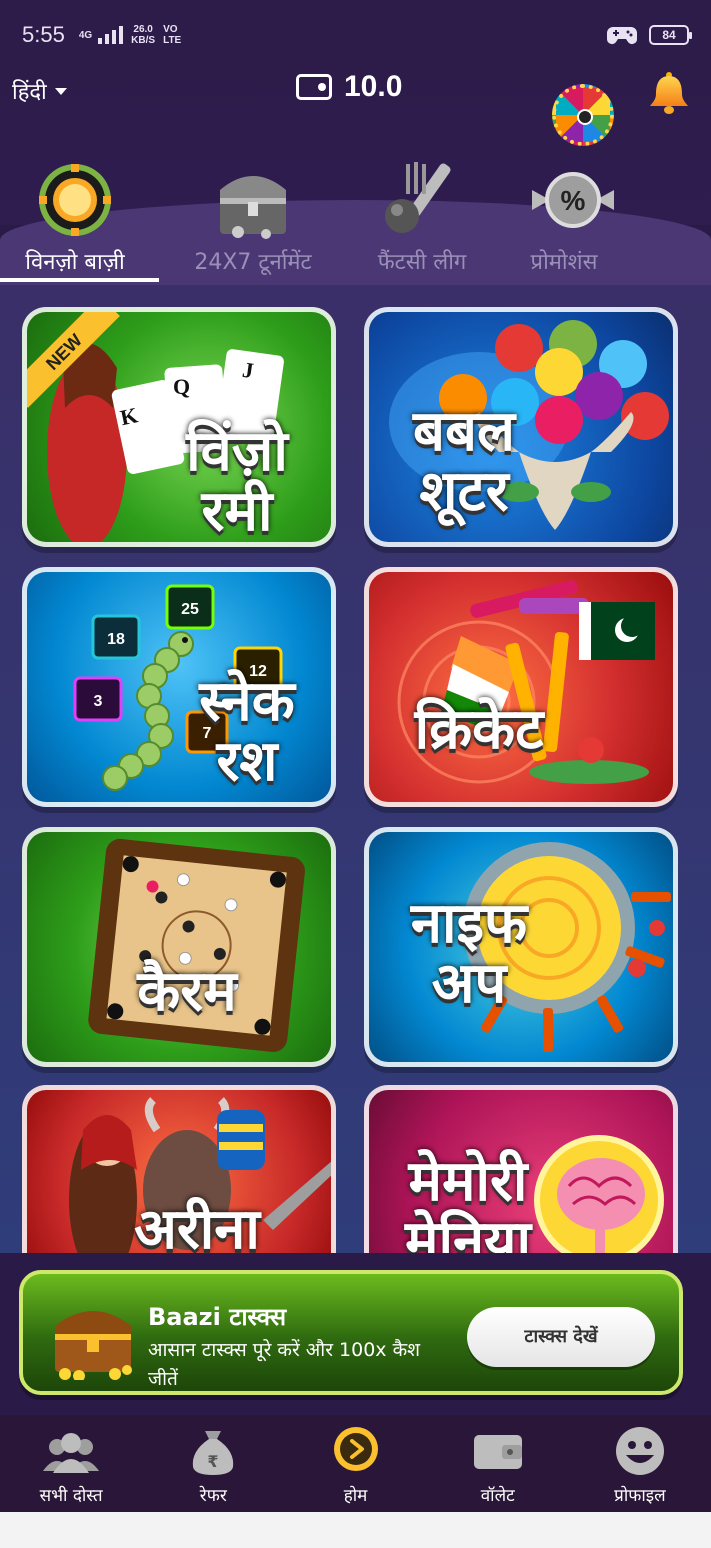  I want to click on nav-profile: प्रोफाइल, so click(640, 1463).